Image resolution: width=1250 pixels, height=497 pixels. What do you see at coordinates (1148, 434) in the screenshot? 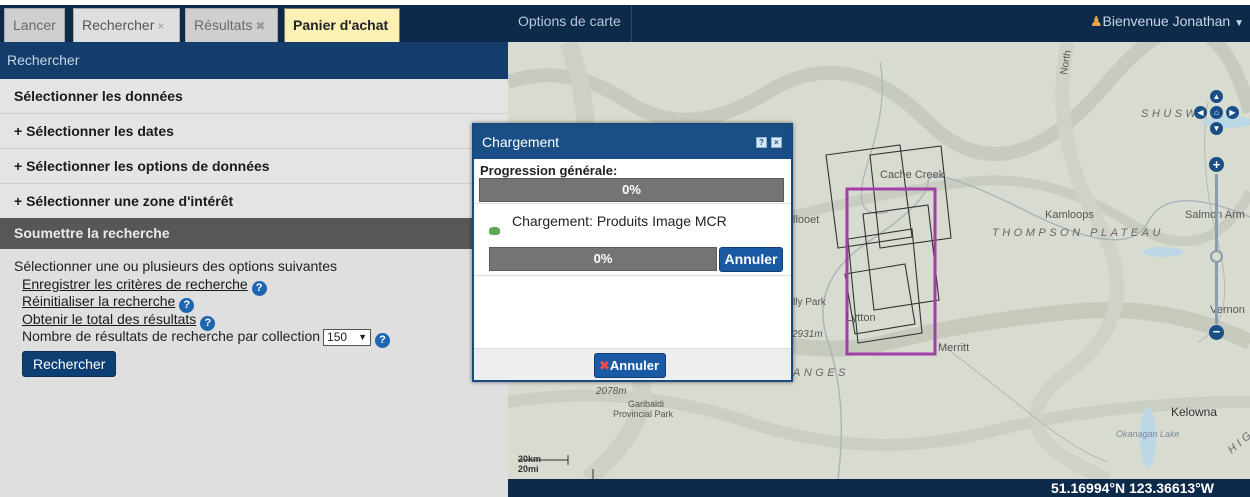
I see `map-label: Okanagan Lake` at bounding box center [1148, 434].